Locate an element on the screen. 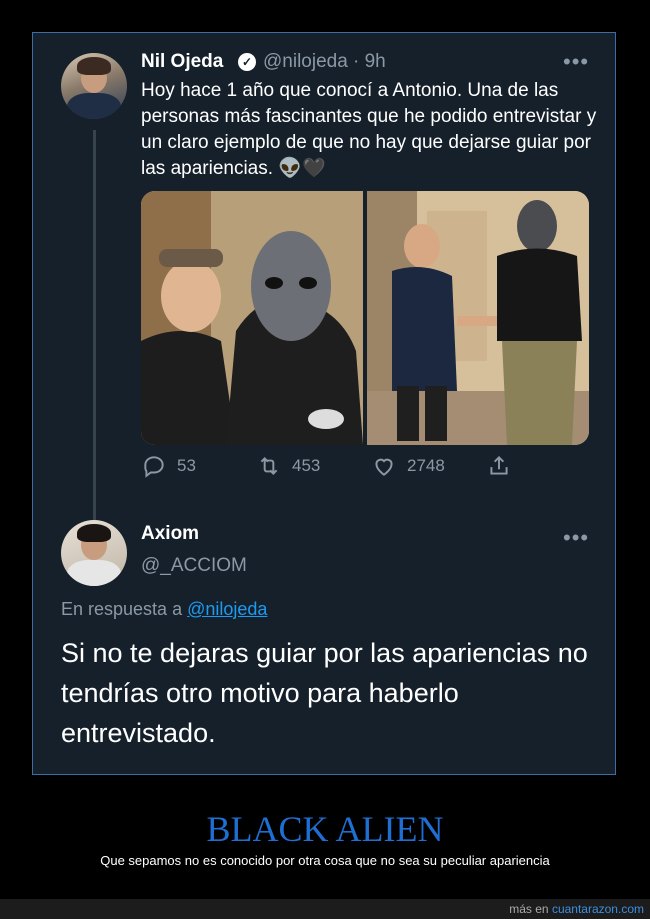 This screenshot has width=650, height=919. reply-author-handle: @_ACCIOM is located at coordinates (194, 566).